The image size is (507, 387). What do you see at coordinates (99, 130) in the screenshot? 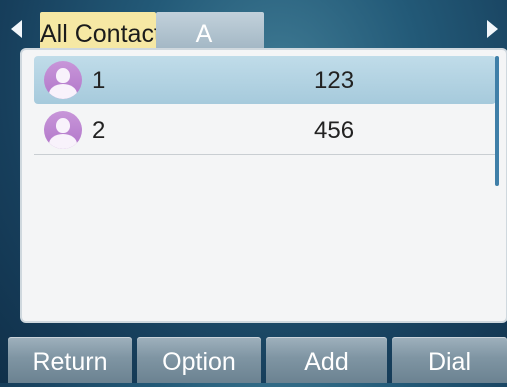
I see `contact-name: 2` at bounding box center [99, 130].